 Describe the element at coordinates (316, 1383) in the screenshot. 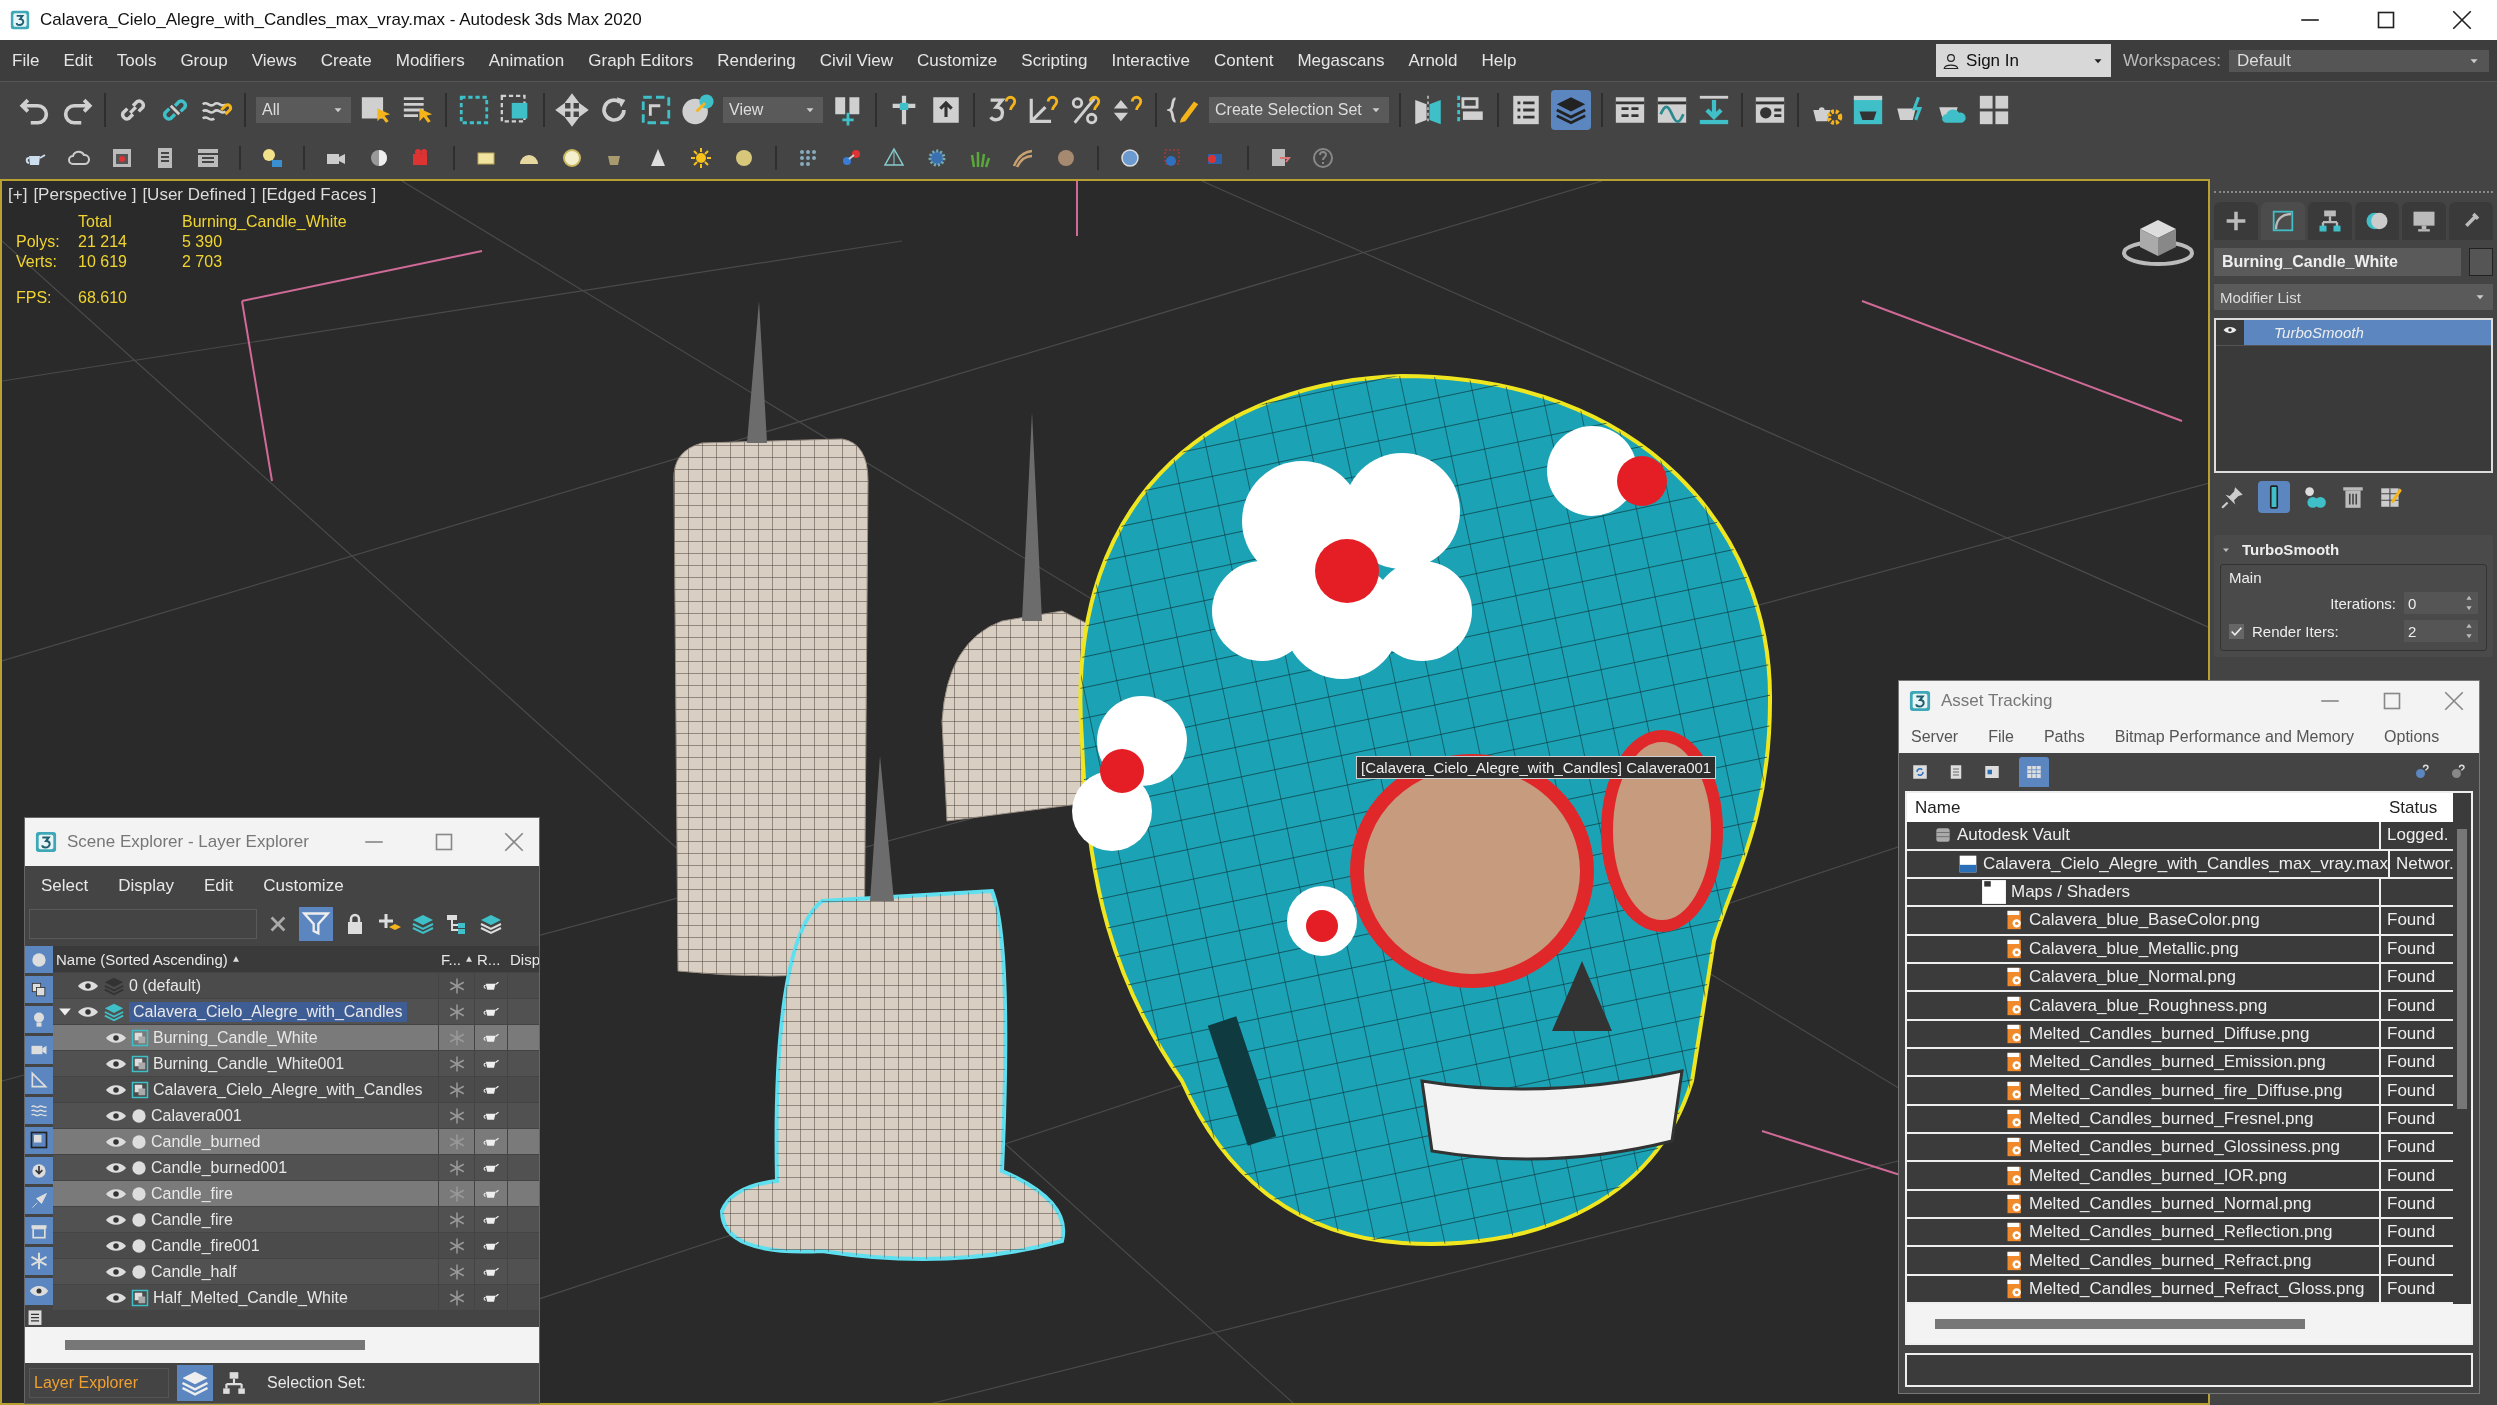

I see `selection-set-label: Selection Set:` at that location.